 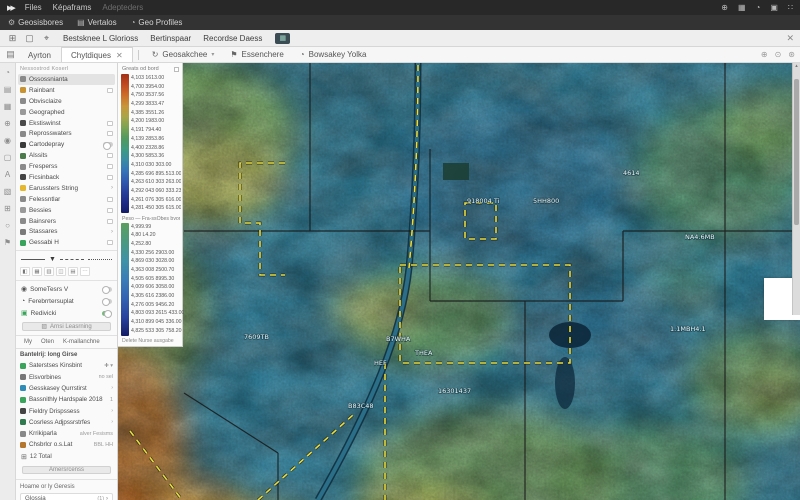 I want to click on style-grid-icon: ▦, so click(x=37, y=272).